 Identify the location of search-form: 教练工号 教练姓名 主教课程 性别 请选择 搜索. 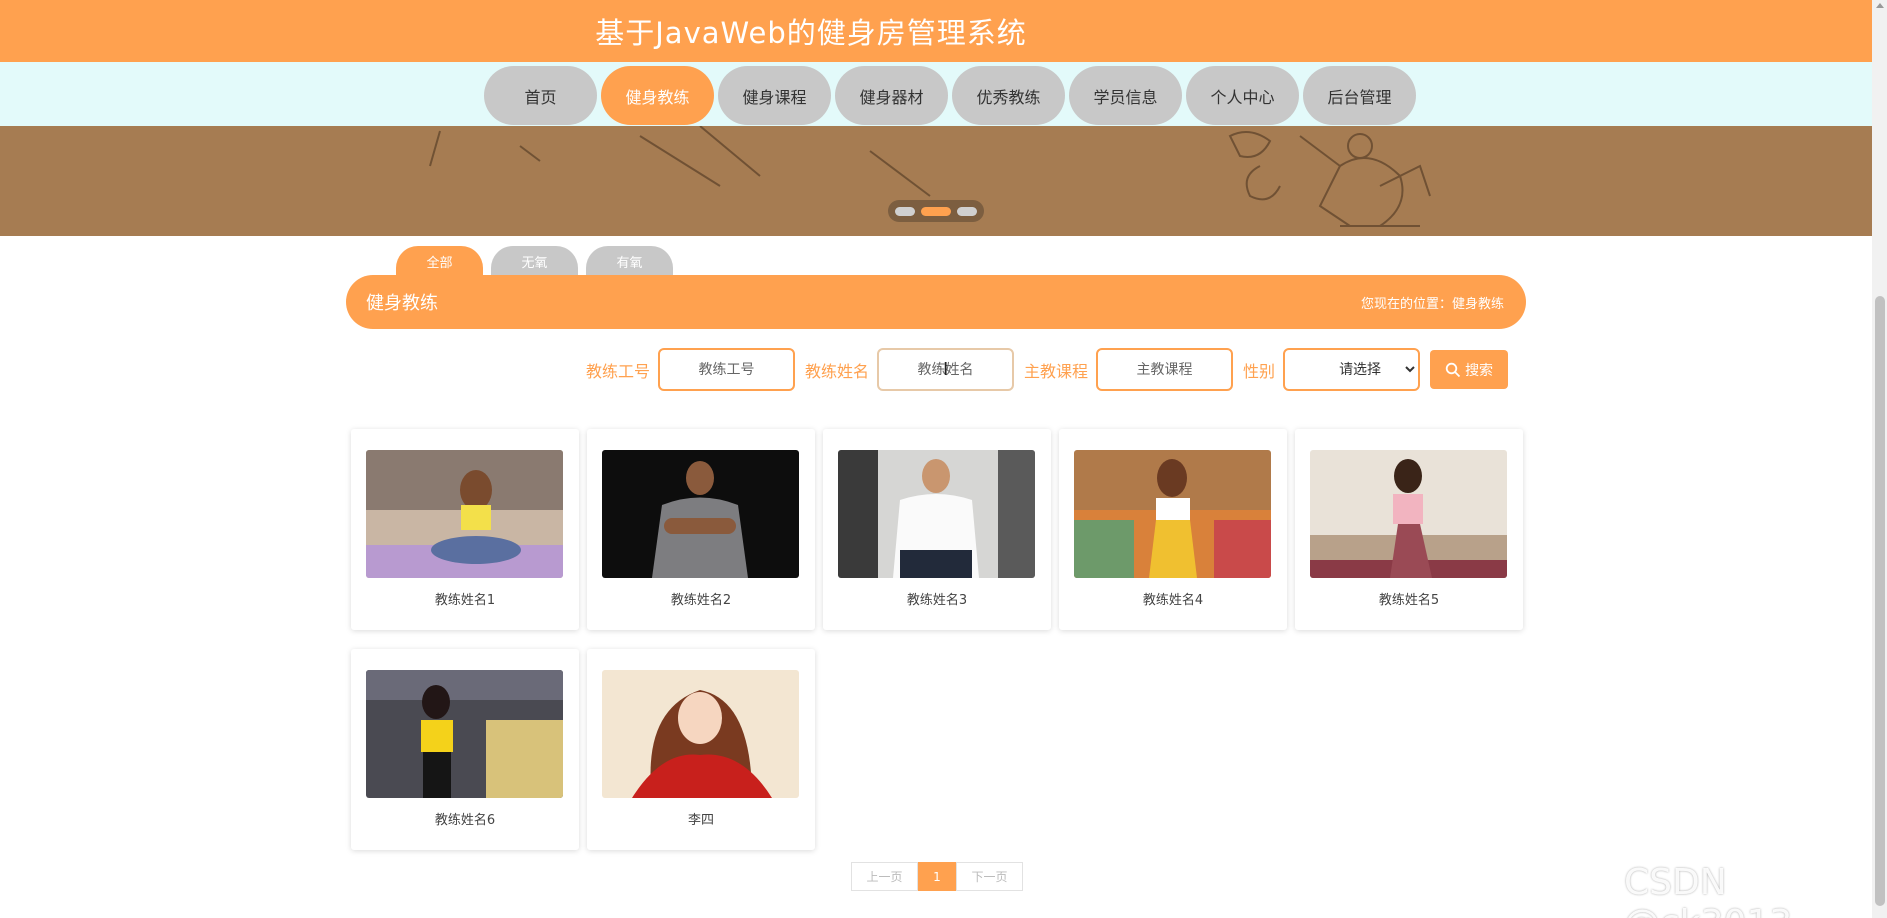
(1047, 369).